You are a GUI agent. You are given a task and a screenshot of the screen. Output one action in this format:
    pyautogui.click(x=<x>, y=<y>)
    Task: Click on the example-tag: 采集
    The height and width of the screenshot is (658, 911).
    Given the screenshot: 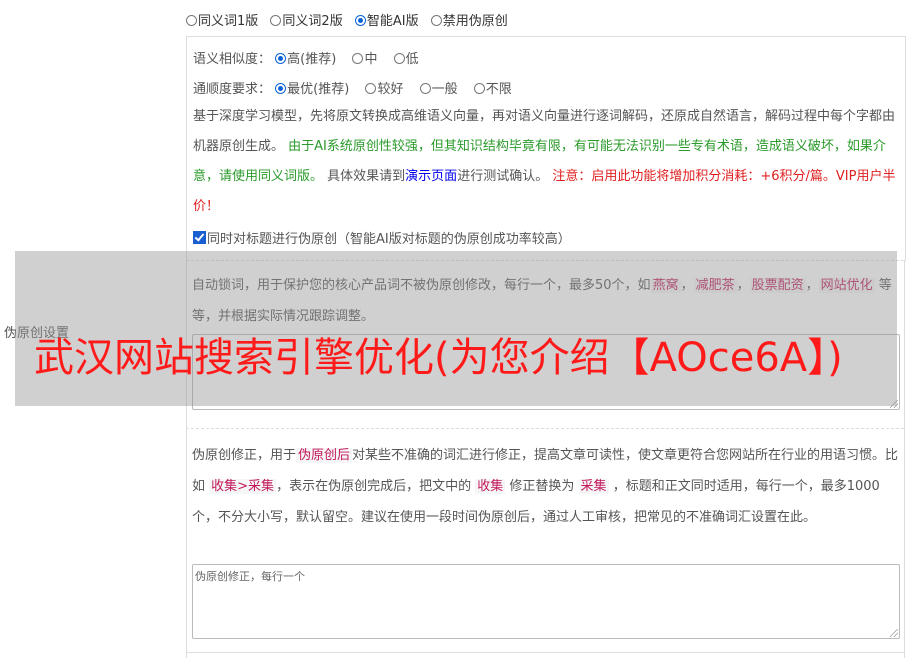 What is the action you would take?
    pyautogui.click(x=593, y=486)
    